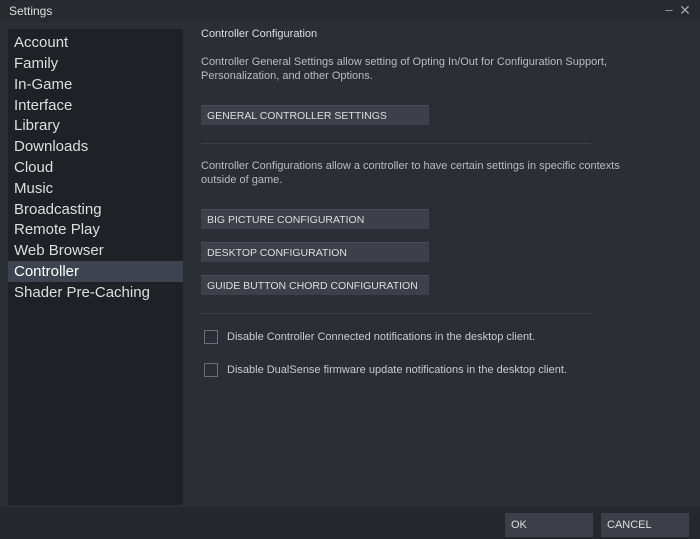  Describe the element at coordinates (685, 10) in the screenshot. I see `close-icon: ✕` at that location.